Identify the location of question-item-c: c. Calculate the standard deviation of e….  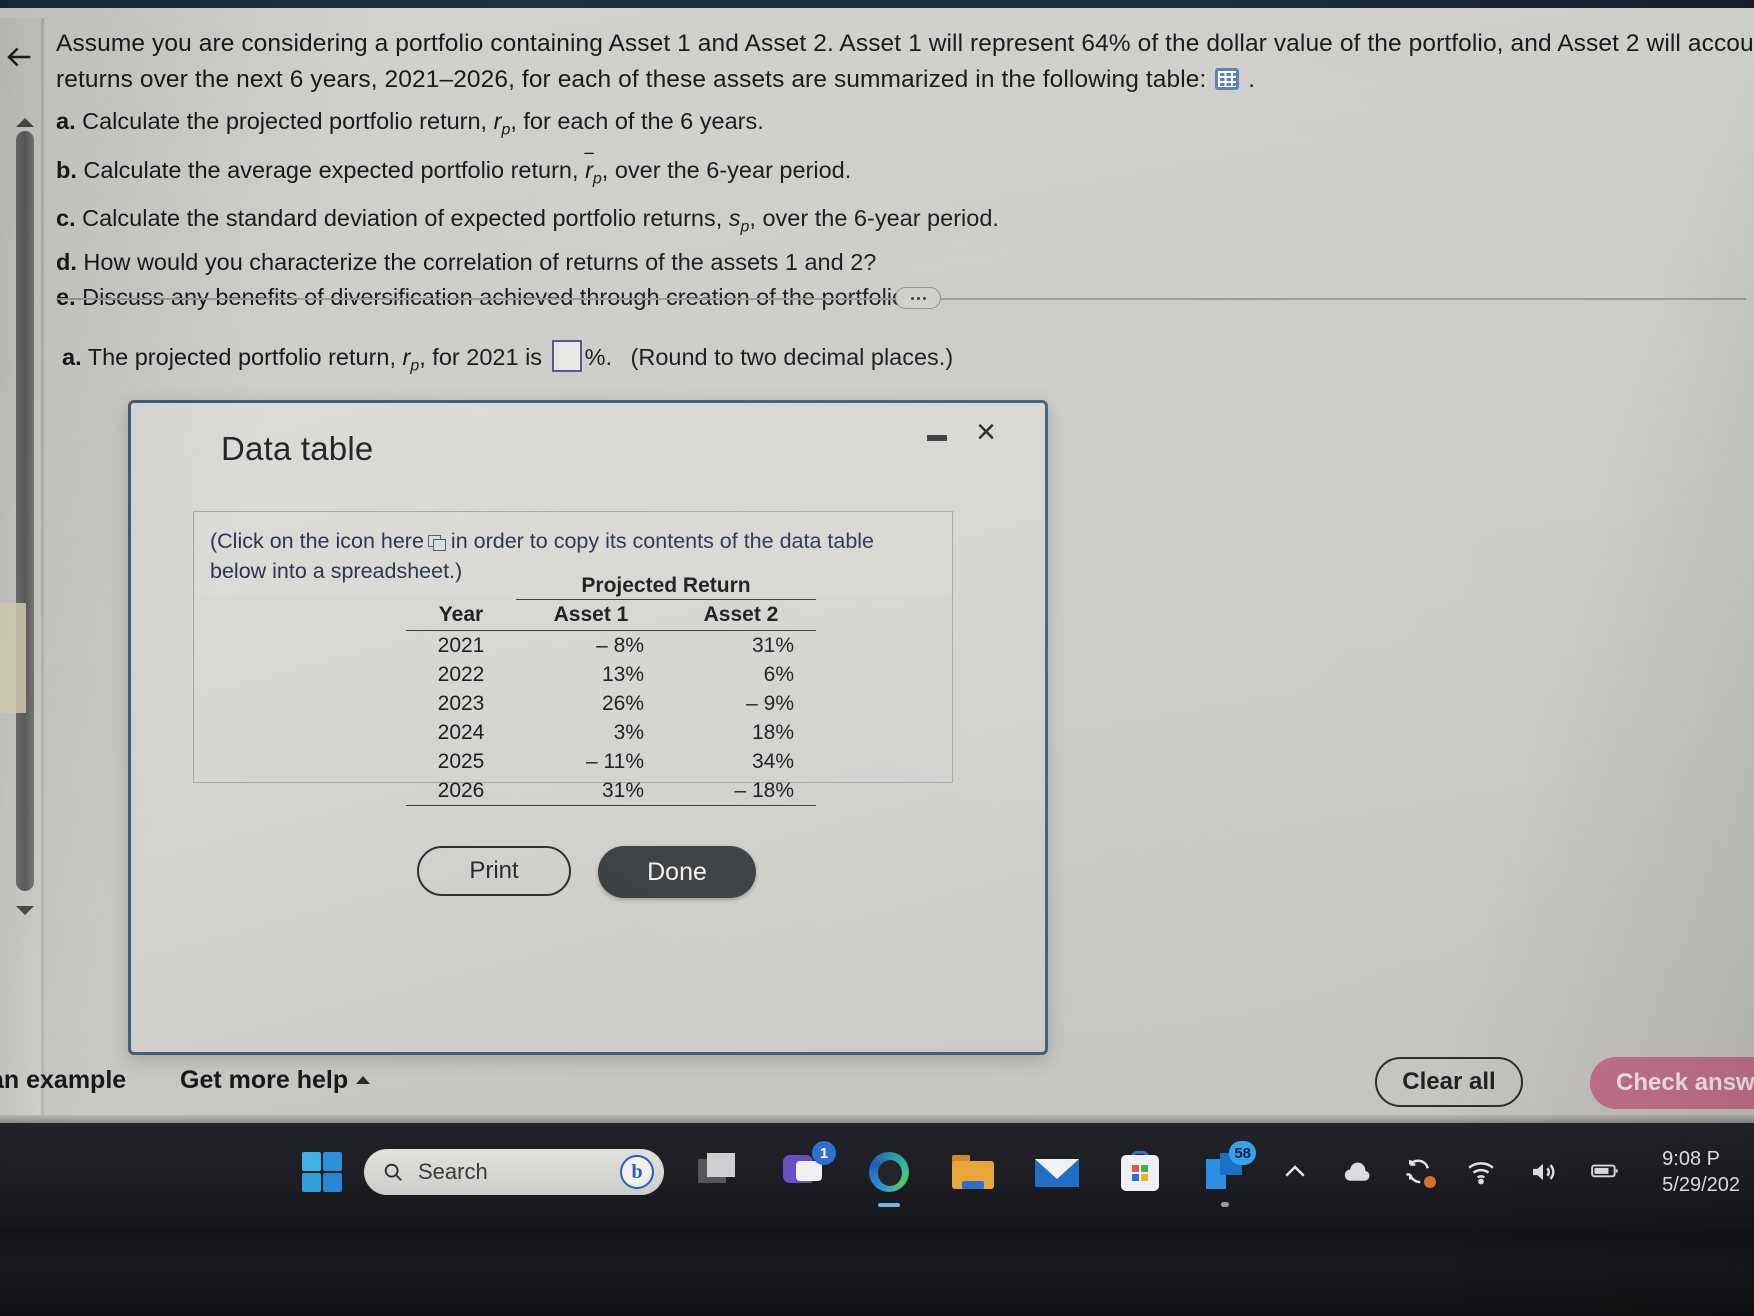
(905, 223).